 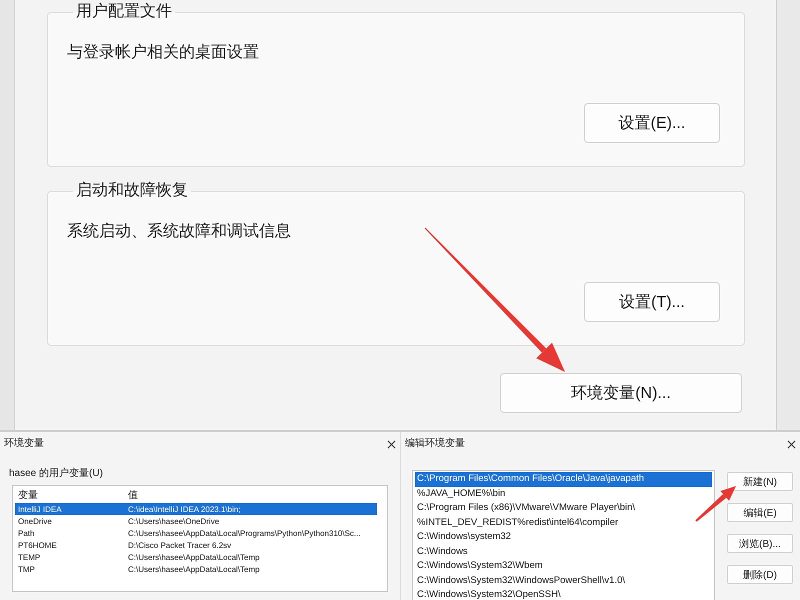 I want to click on path-item: C:\Program Files (x86)\VMware\VMware Player\bin\, so click(x=563, y=508).